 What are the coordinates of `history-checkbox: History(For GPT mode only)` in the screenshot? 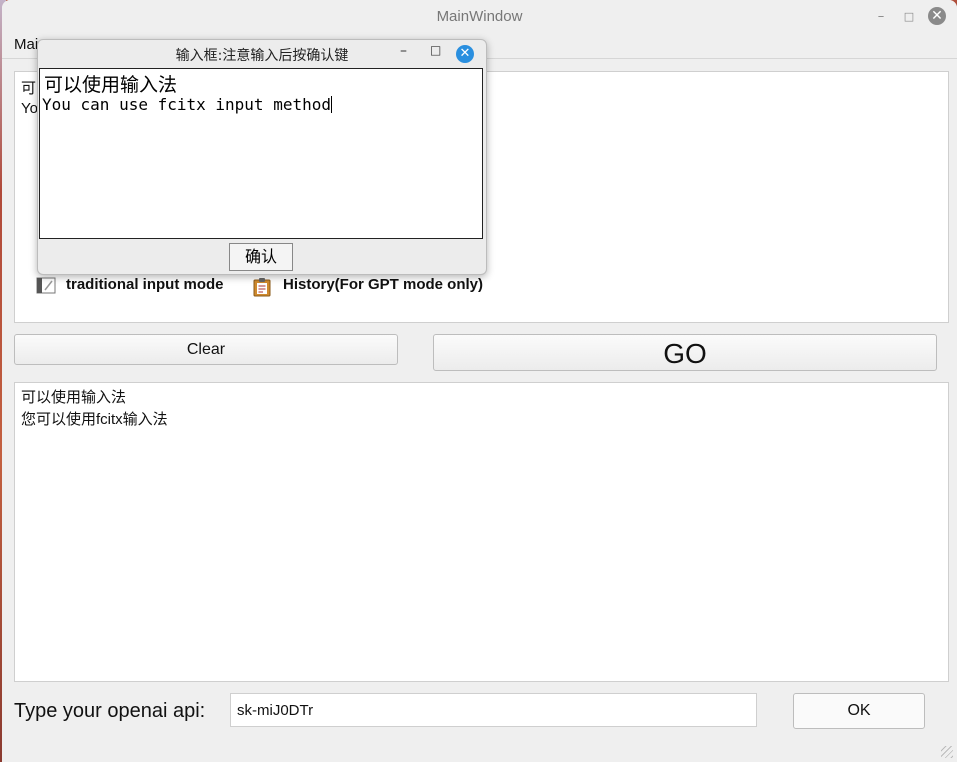 It's located at (368, 286).